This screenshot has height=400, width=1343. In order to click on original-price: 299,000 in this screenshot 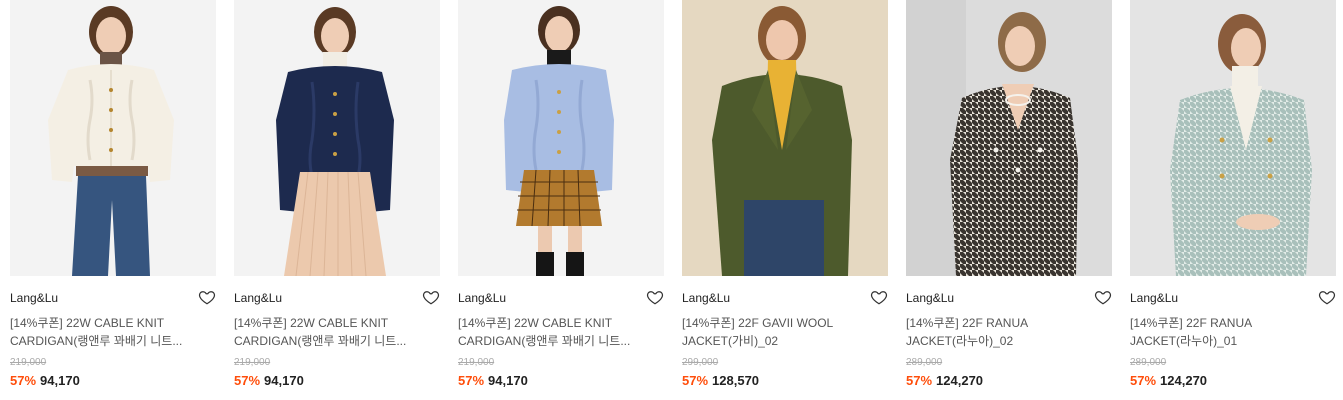, I will do `click(700, 362)`.